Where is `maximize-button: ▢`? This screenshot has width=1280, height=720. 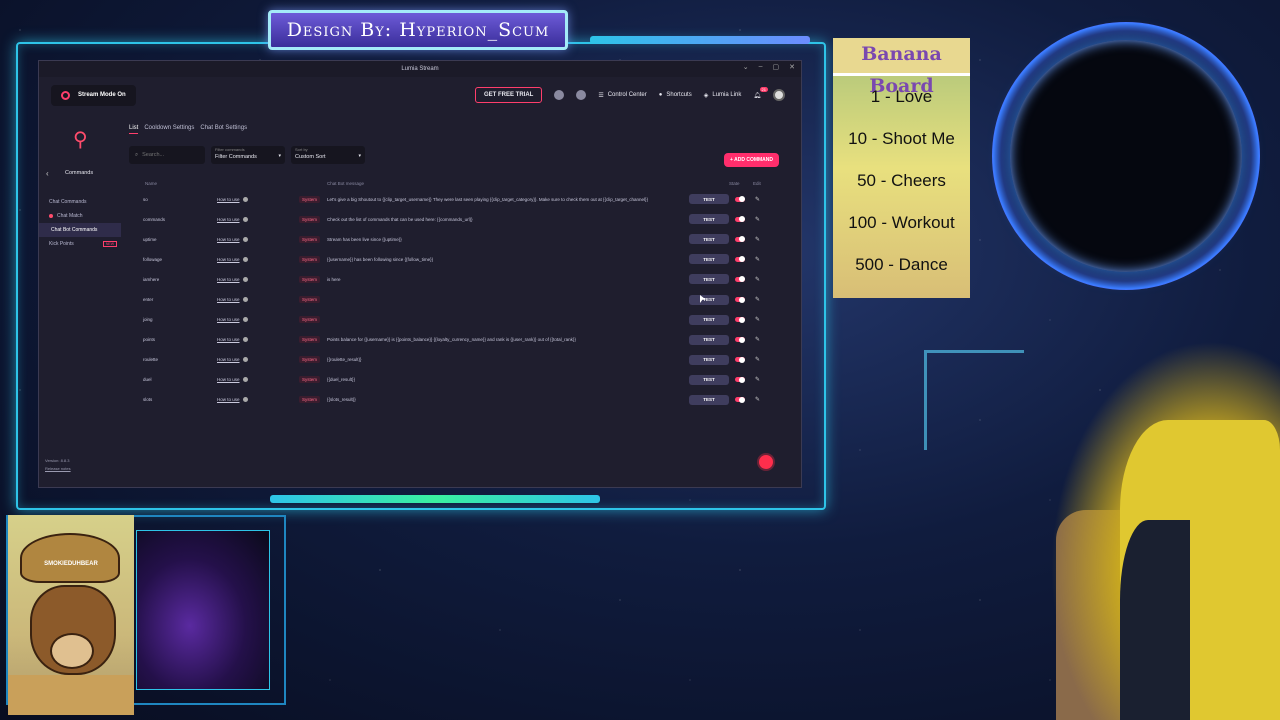
maximize-button: ▢ is located at coordinates (776, 67).